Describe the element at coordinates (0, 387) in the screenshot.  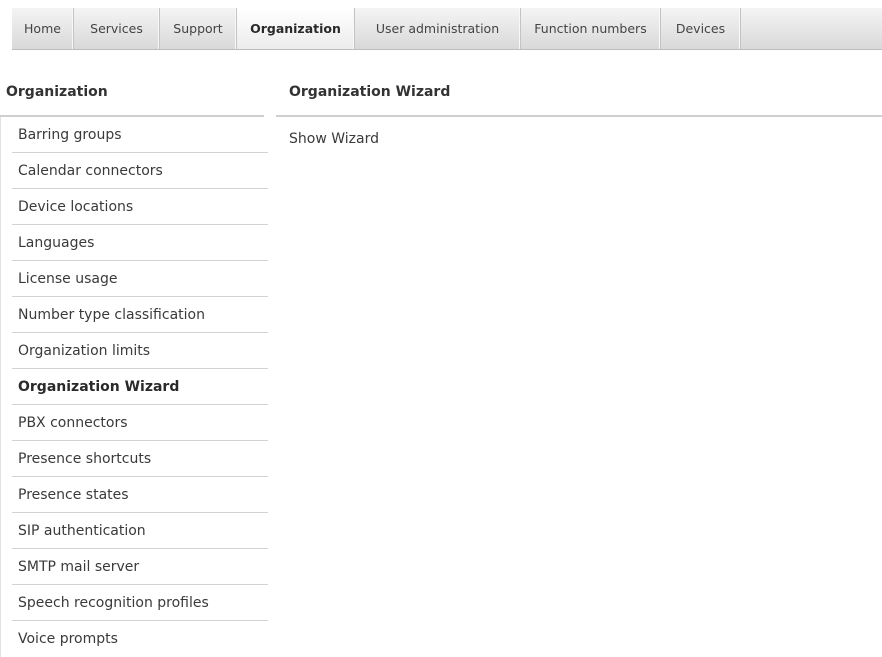
I see `sidebar-left-edge` at that location.